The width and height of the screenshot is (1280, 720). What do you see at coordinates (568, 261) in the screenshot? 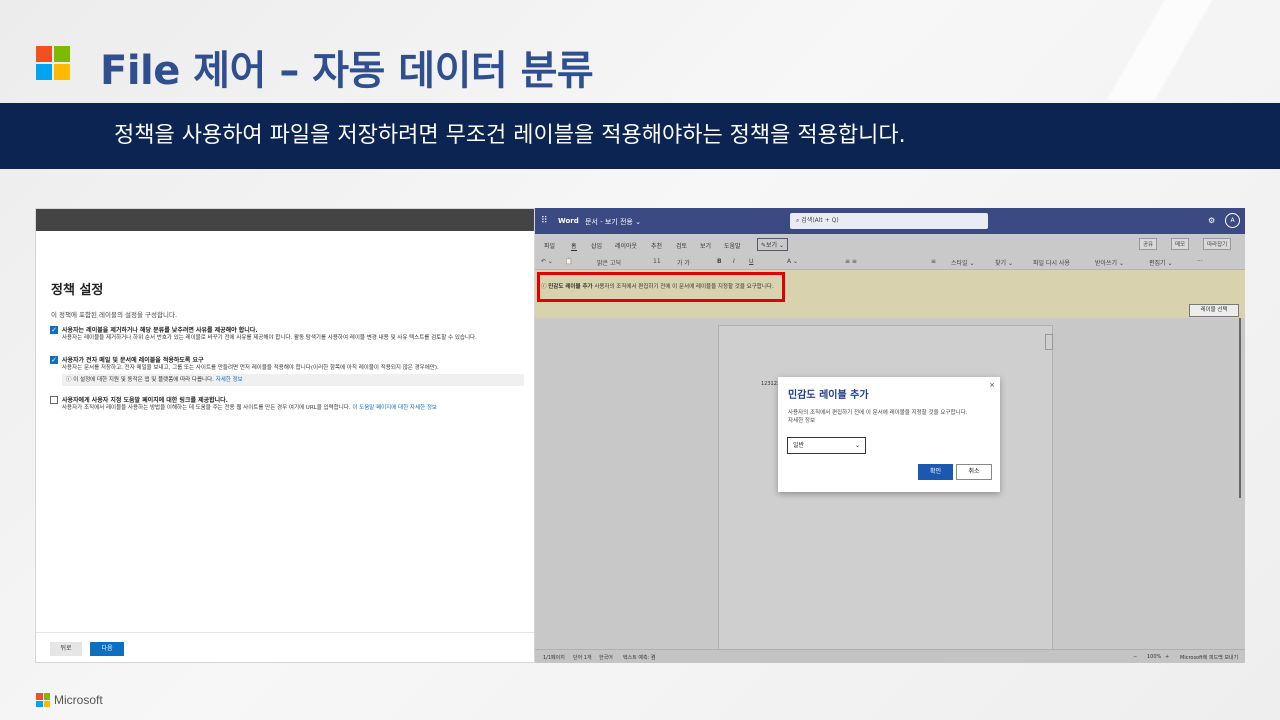
I see `clipboard-icon: 📋` at bounding box center [568, 261].